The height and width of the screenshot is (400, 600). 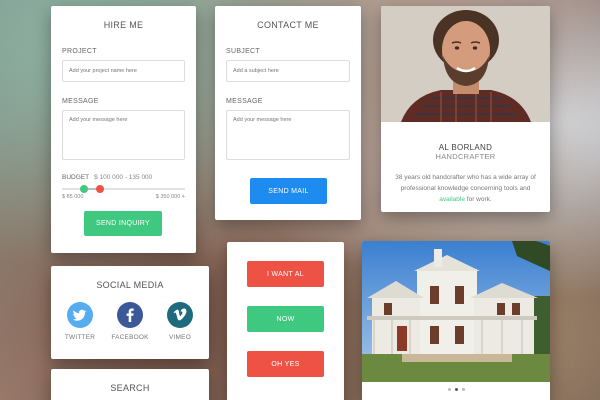 What do you see at coordinates (479, 199) in the screenshot?
I see `profile-bio-end: for work.` at bounding box center [479, 199].